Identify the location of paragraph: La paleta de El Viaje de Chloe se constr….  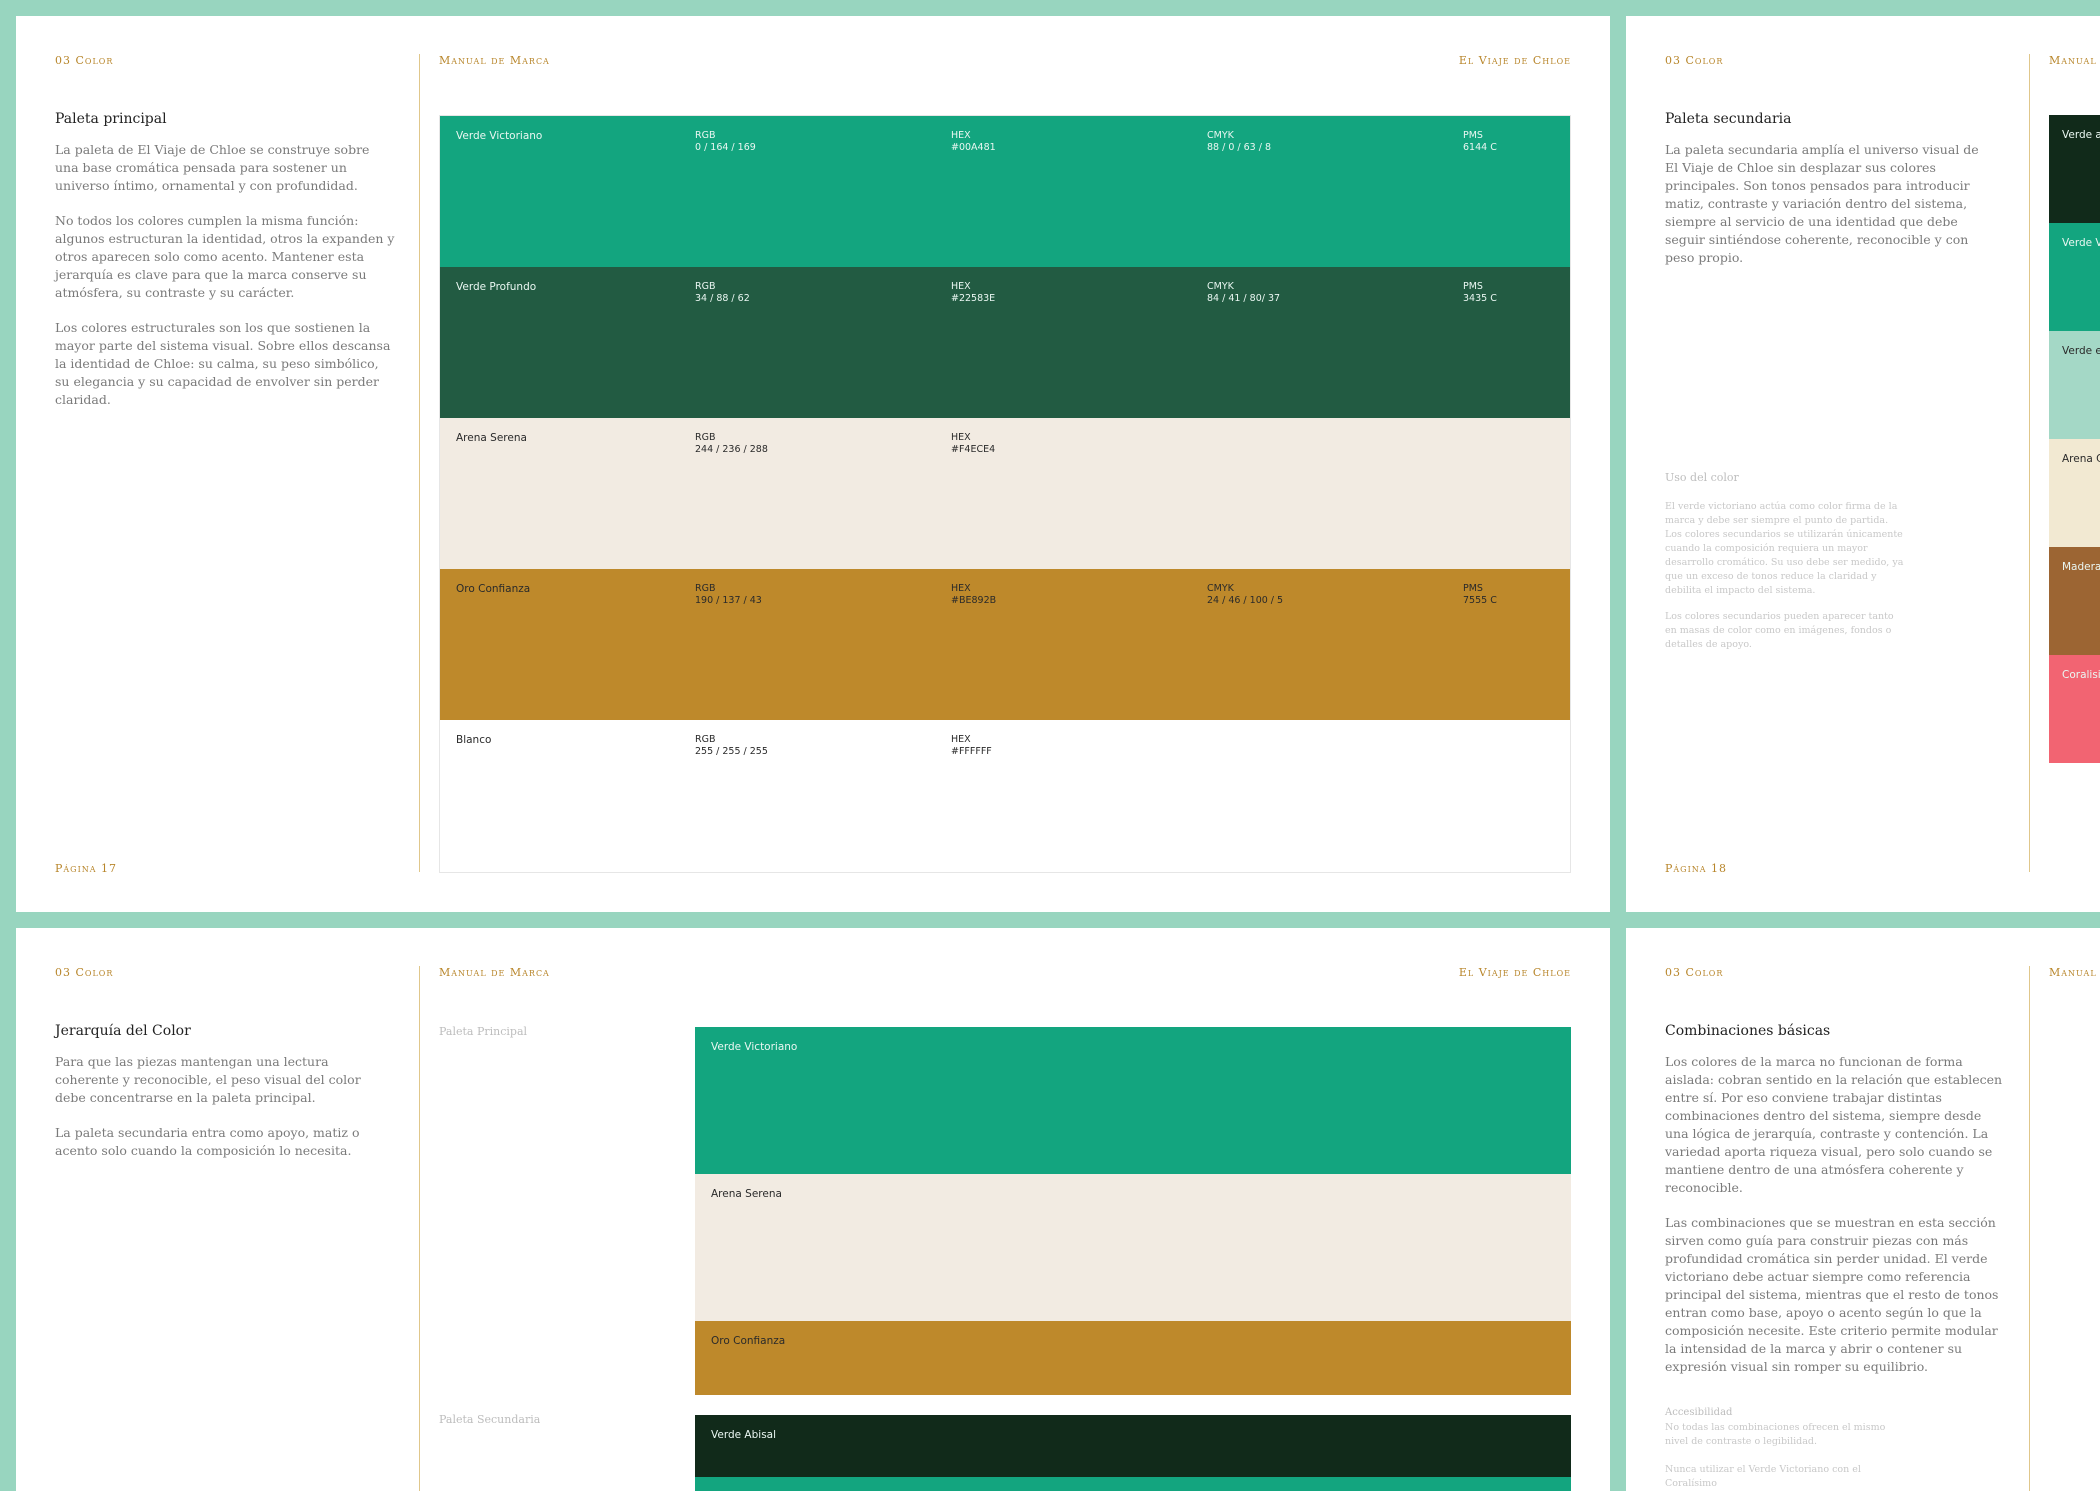
(212, 167).